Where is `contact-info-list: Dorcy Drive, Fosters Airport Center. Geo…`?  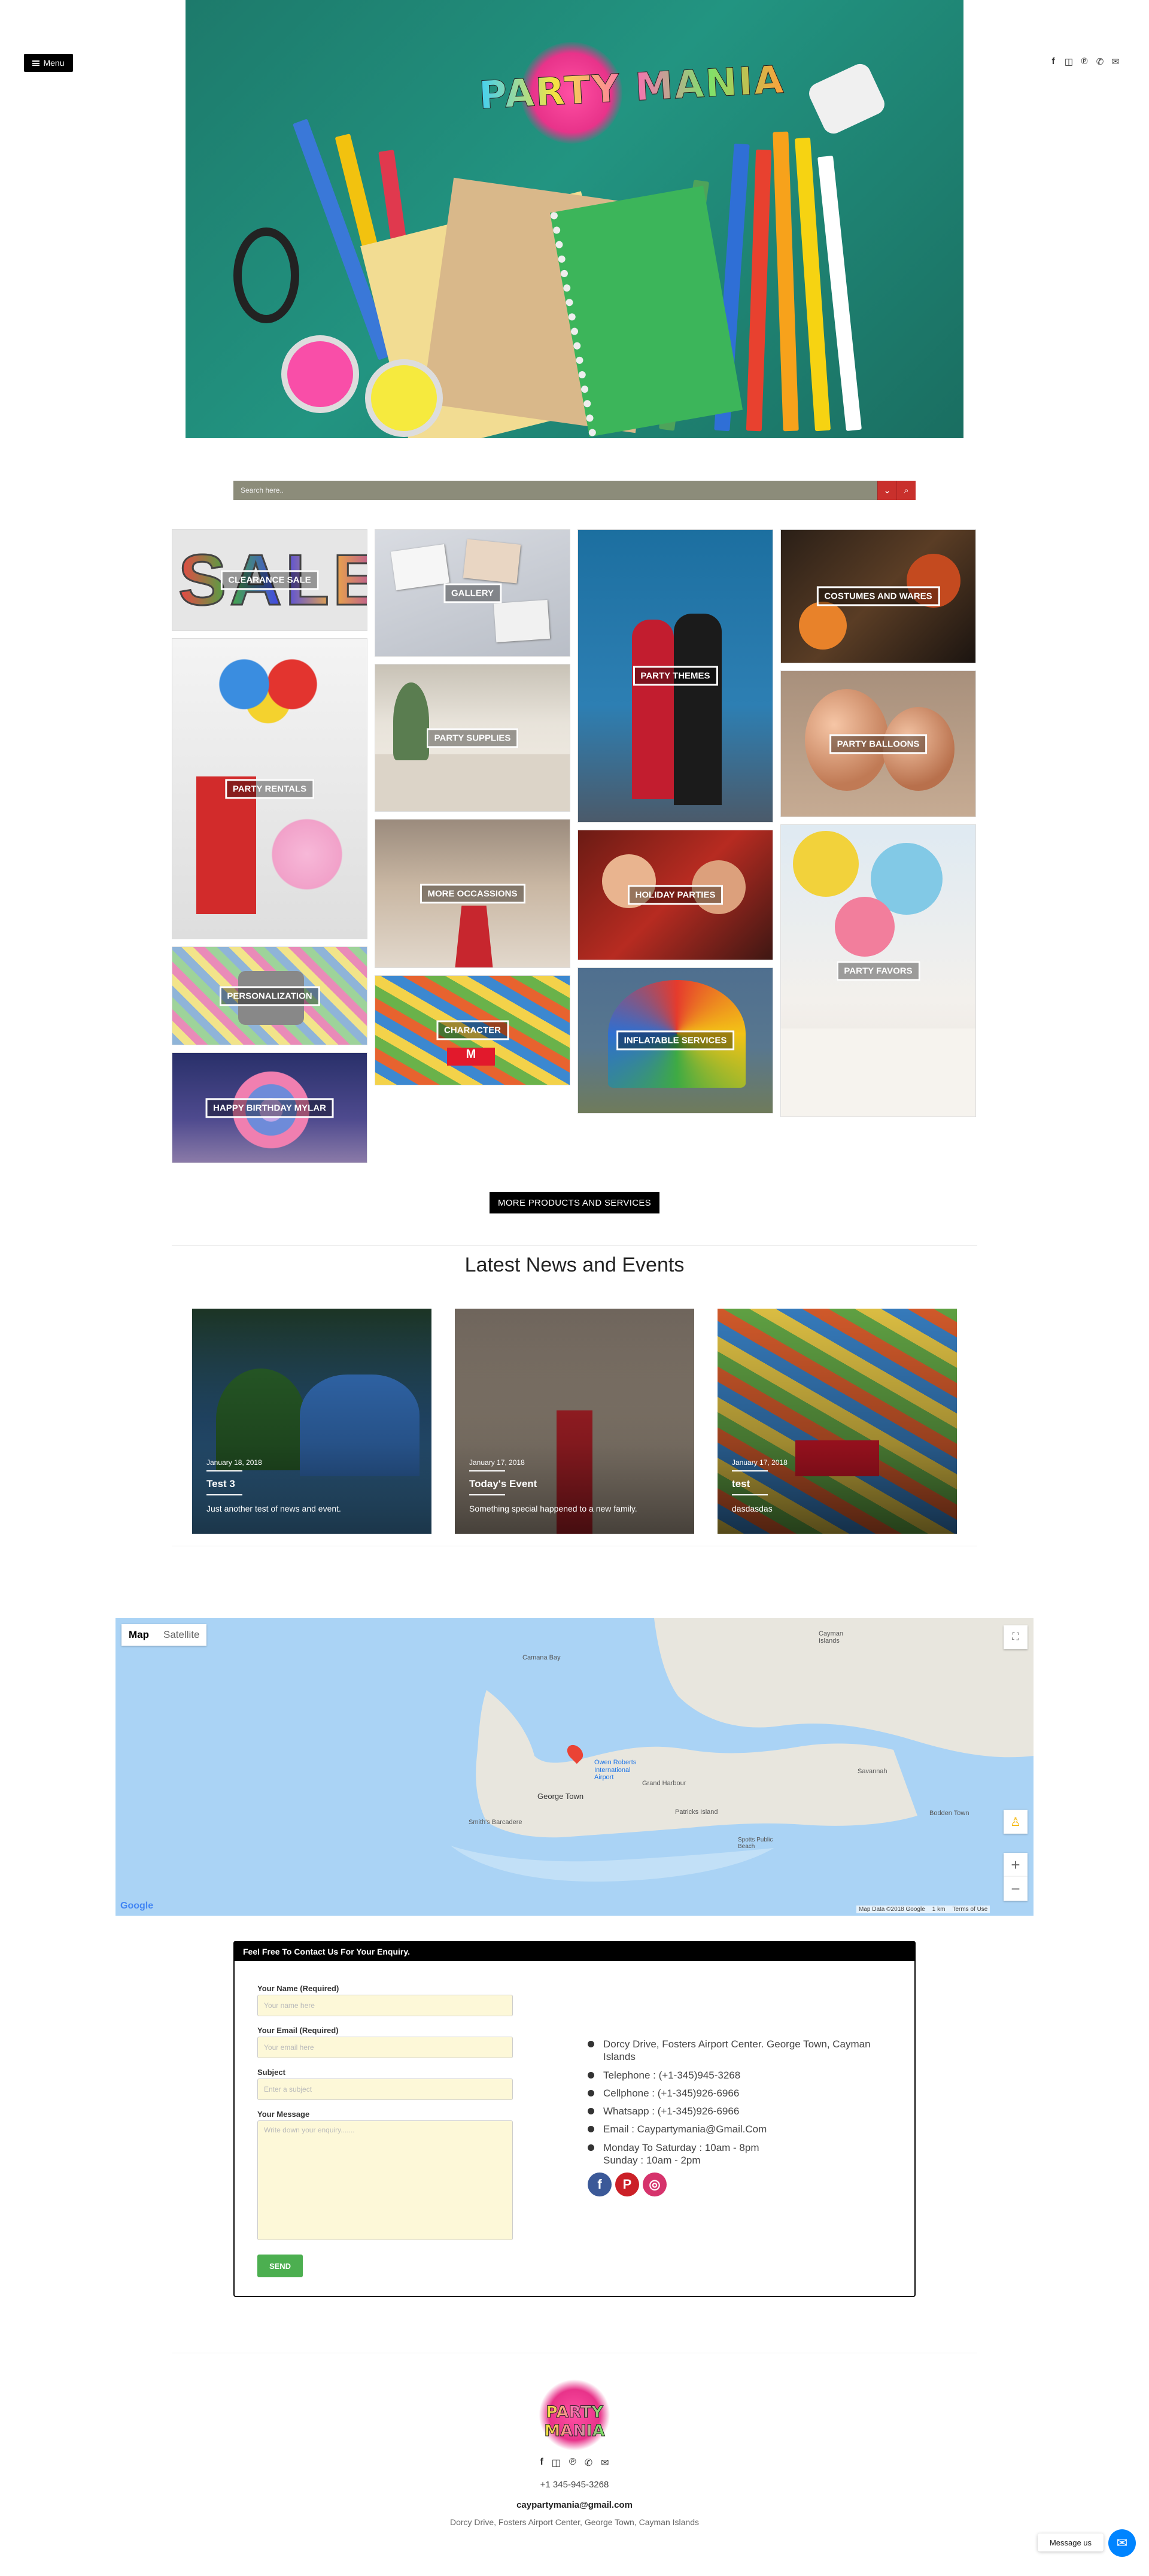 contact-info-list: Dorcy Drive, Fosters Airport Center. Geo… is located at coordinates (743, 2105).